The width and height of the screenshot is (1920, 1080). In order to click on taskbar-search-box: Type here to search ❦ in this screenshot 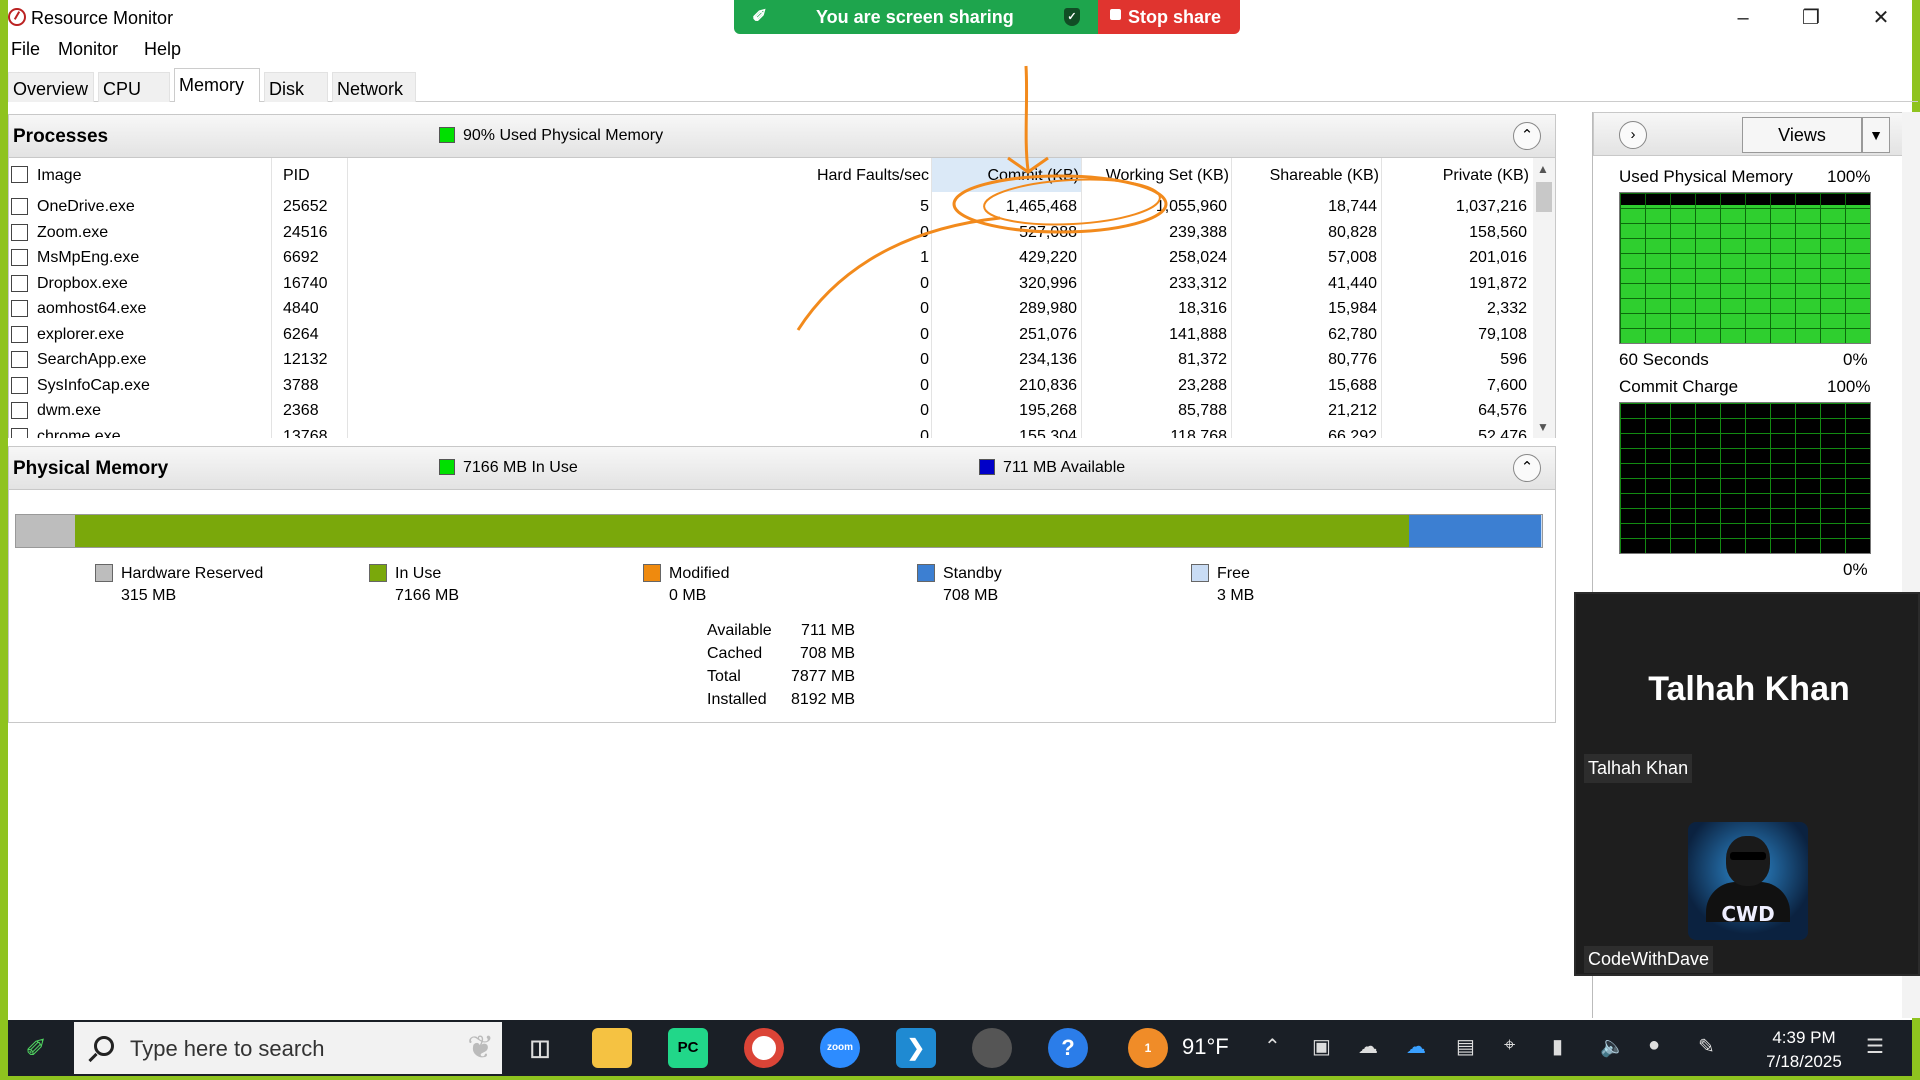, I will do `click(288, 1048)`.